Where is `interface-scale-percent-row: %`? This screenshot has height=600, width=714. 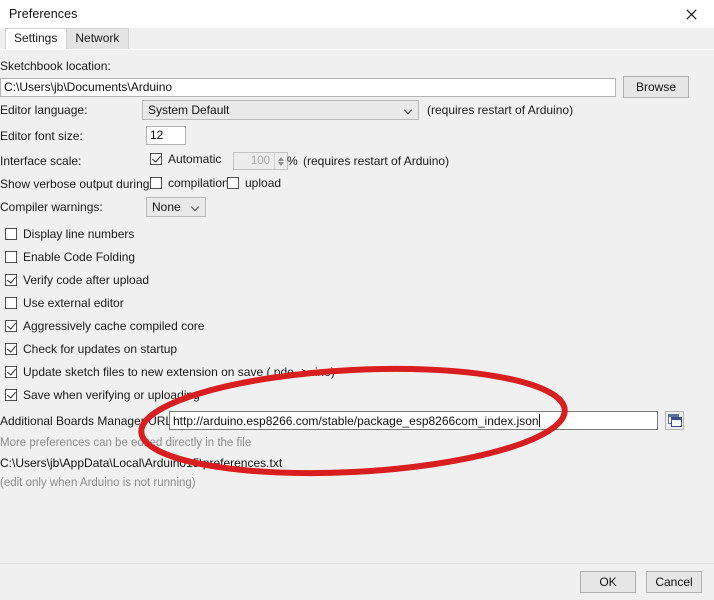 interface-scale-percent-row: % is located at coordinates (292, 161).